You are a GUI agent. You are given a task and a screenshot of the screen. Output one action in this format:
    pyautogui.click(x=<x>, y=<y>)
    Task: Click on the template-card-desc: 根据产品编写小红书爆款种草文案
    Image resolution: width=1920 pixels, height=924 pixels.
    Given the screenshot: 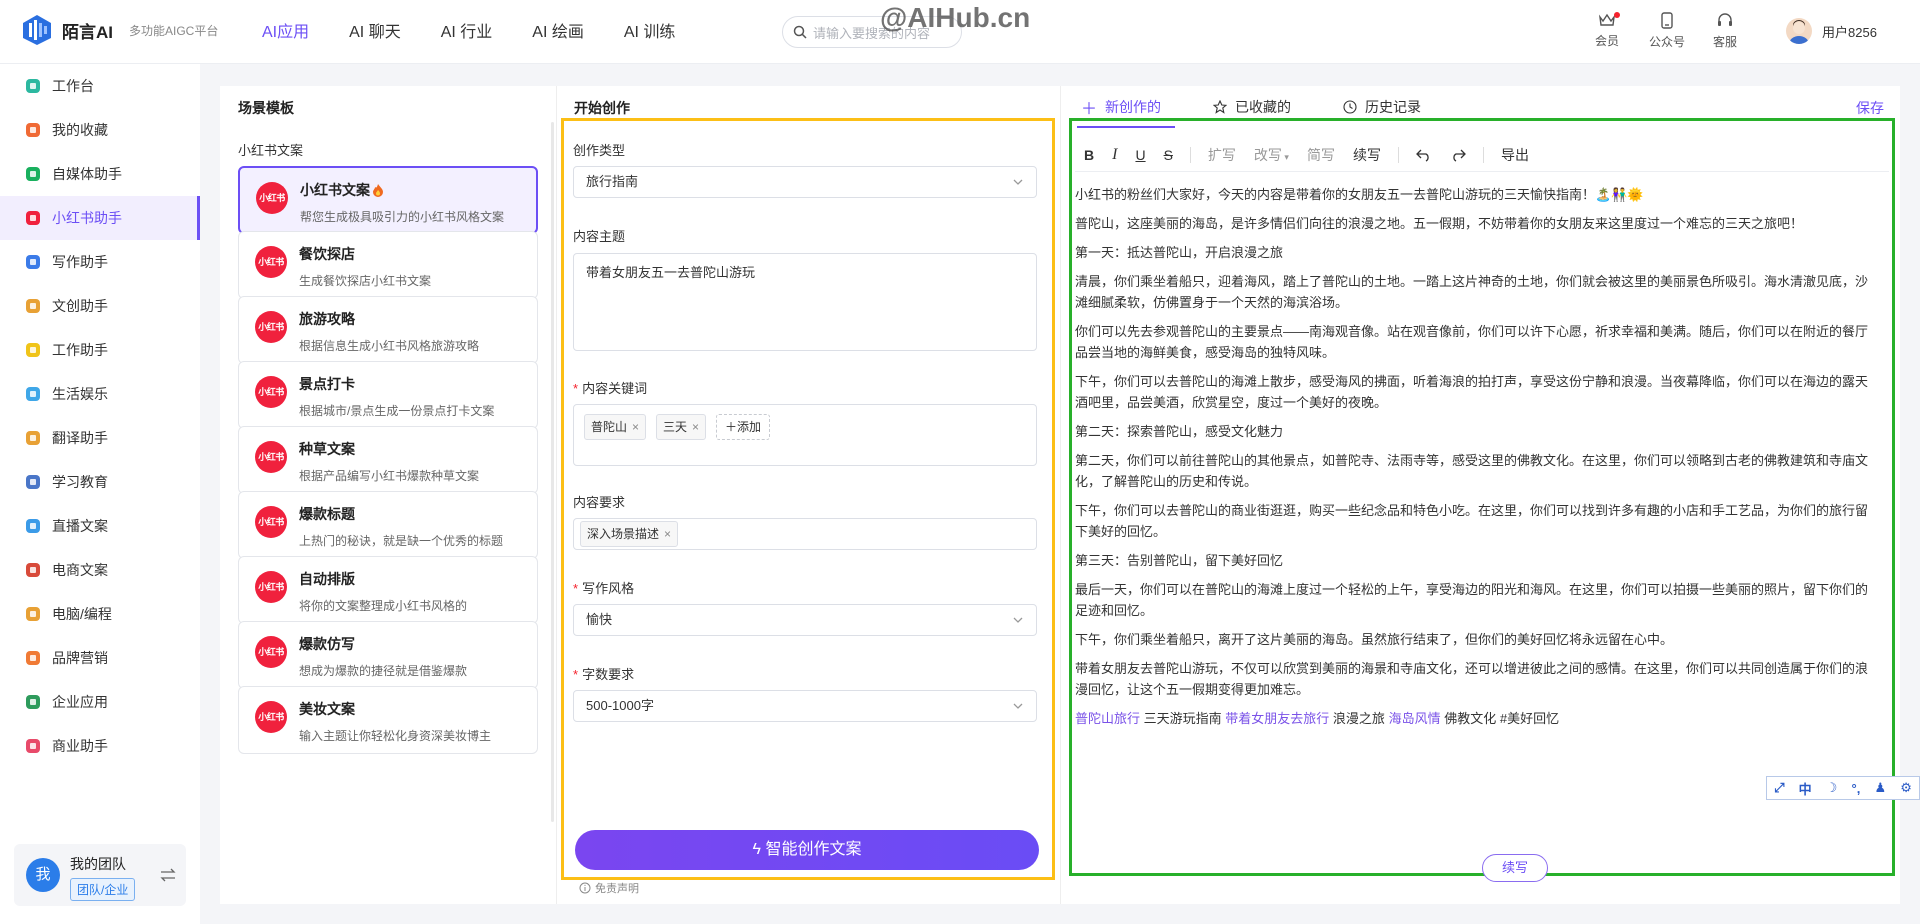 What is the action you would take?
    pyautogui.click(x=389, y=476)
    